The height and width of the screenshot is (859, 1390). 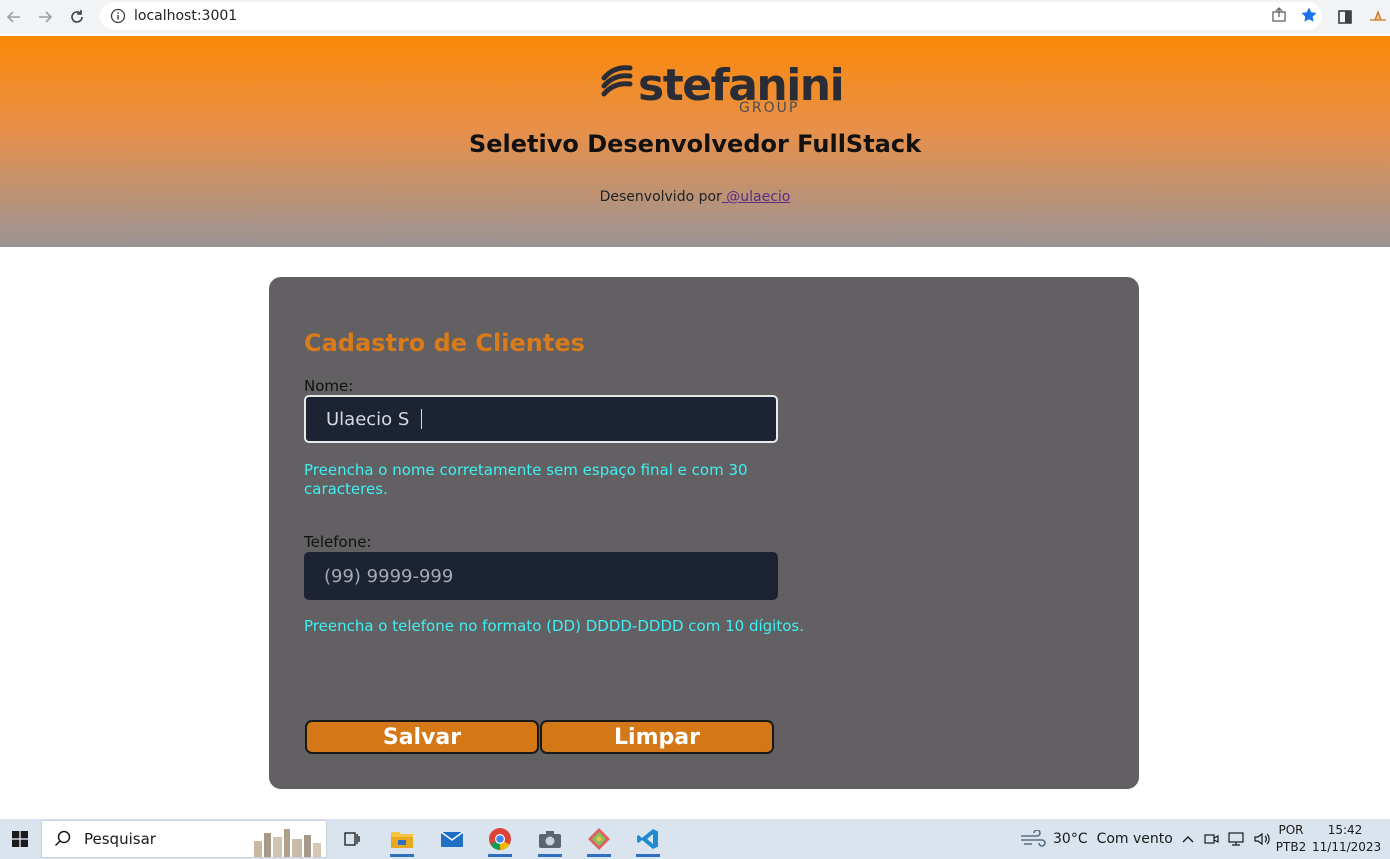 I want to click on weather-widget: 30°C Com vento, so click(x=1096, y=839).